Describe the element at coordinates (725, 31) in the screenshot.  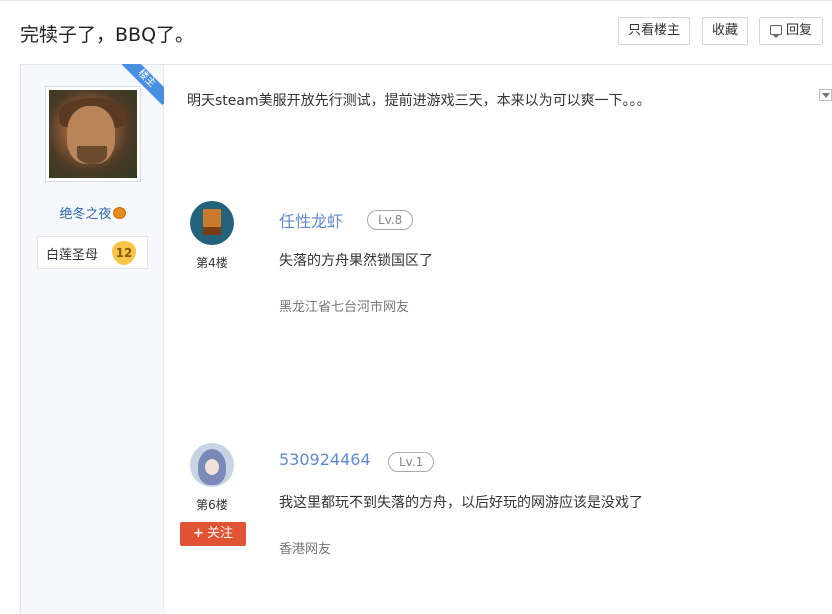
I see `collect-button: 收藏` at that location.